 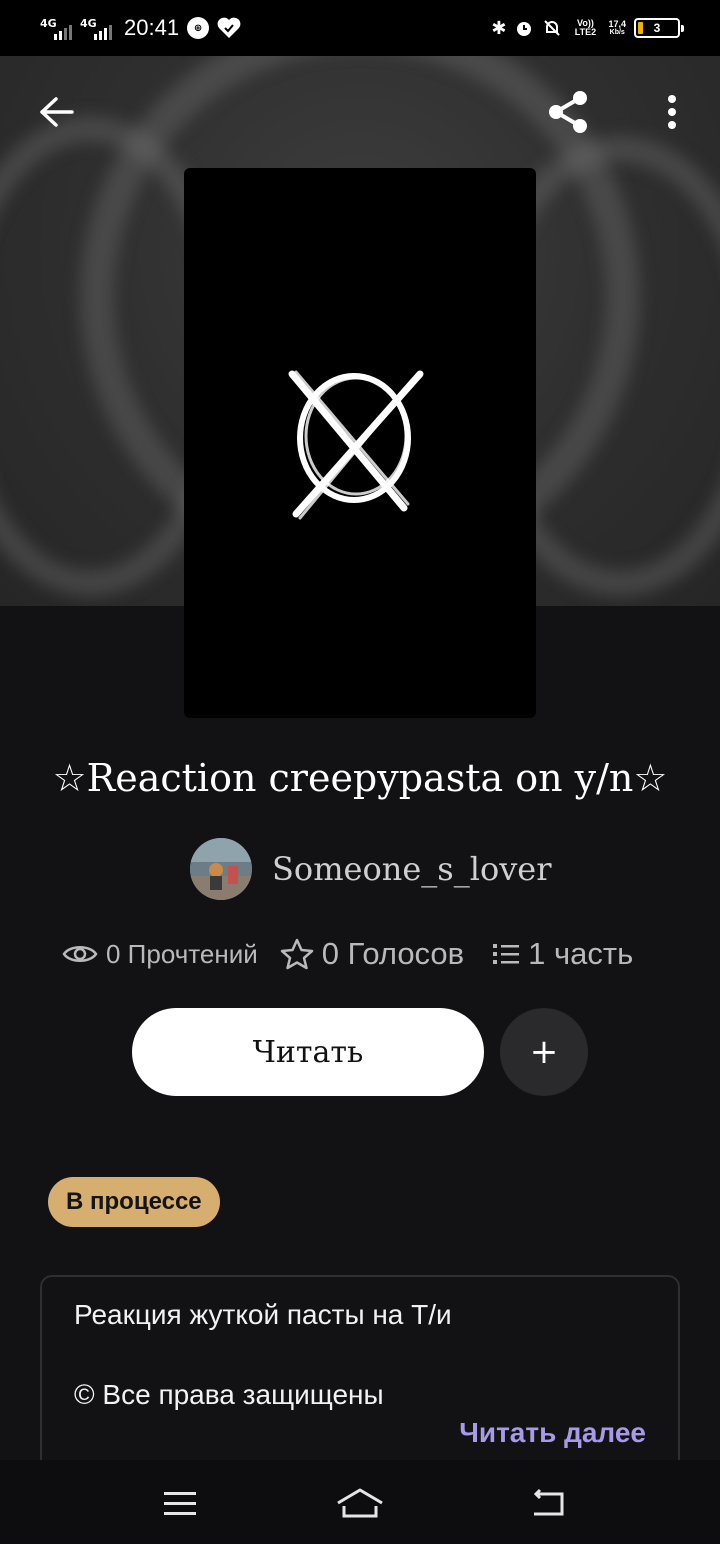 What do you see at coordinates (80, 954) in the screenshot?
I see `eye-icon` at bounding box center [80, 954].